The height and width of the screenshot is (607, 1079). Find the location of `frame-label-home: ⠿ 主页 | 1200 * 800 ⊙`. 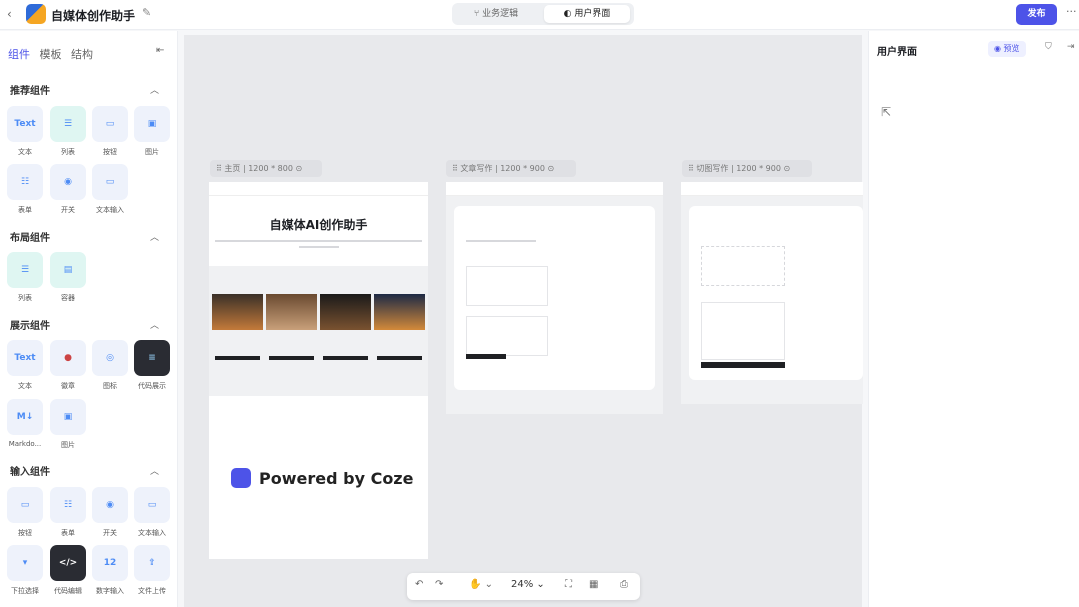

frame-label-home: ⠿ 主页 | 1200 * 800 ⊙ is located at coordinates (266, 168).